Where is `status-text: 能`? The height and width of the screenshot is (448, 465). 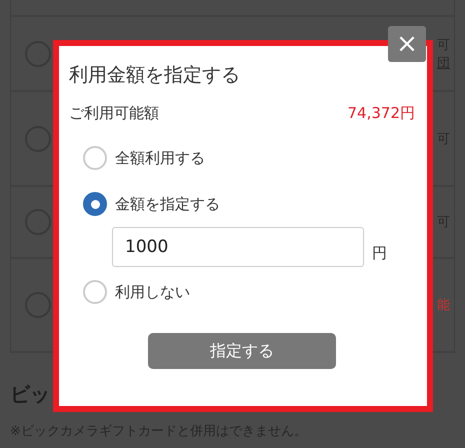
status-text: 能 is located at coordinates (443, 305).